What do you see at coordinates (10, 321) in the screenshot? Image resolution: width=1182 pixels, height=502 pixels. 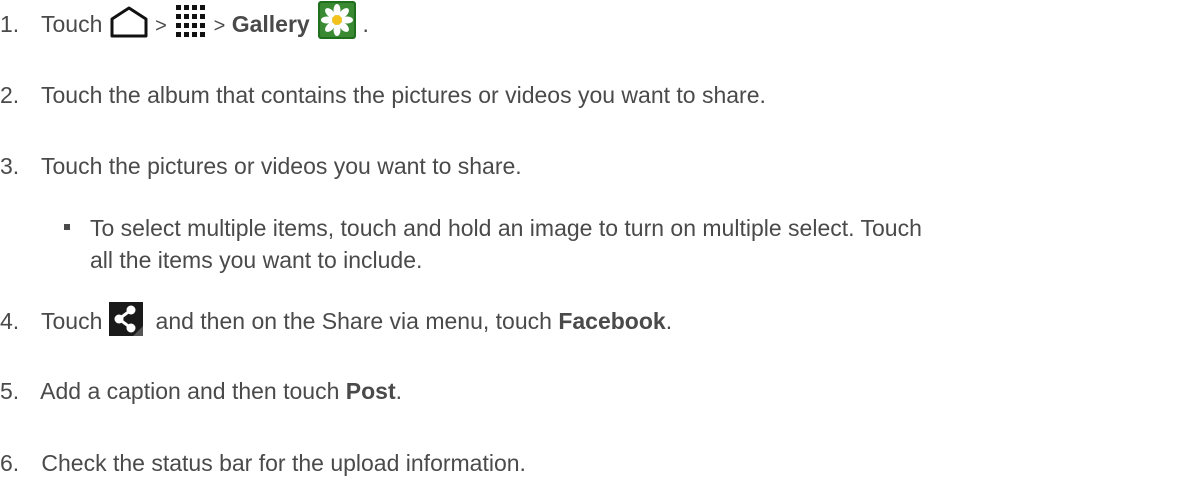 I see `step-number: 4.` at bounding box center [10, 321].